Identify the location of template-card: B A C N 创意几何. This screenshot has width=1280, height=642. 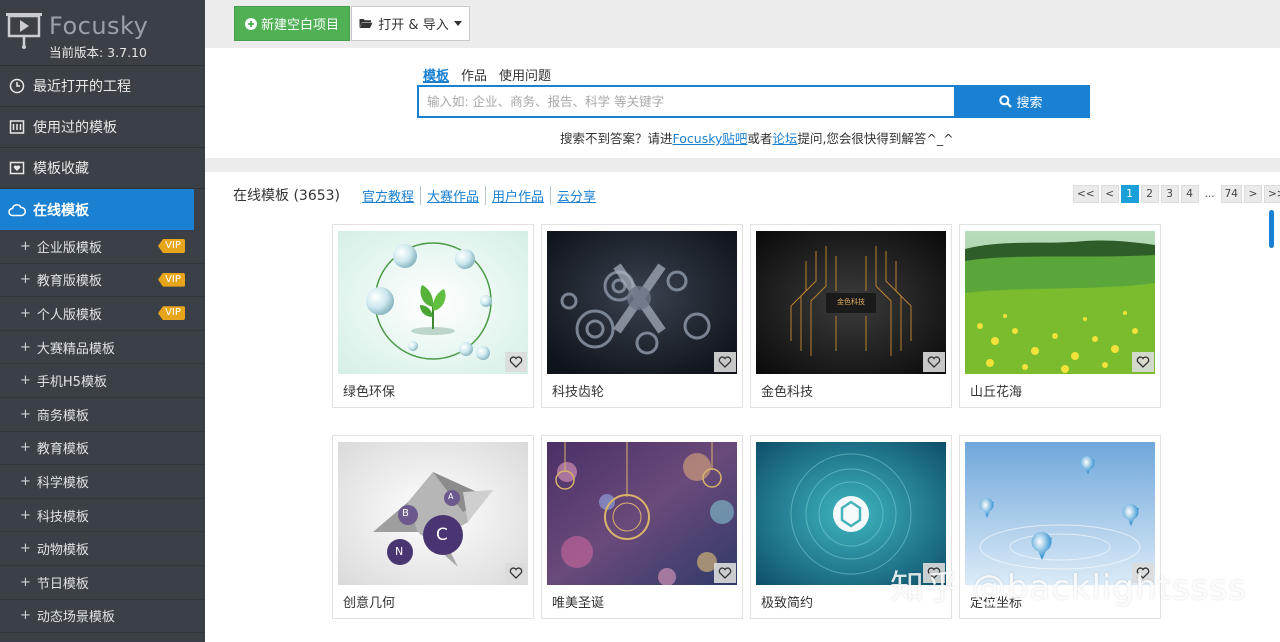
(433, 527).